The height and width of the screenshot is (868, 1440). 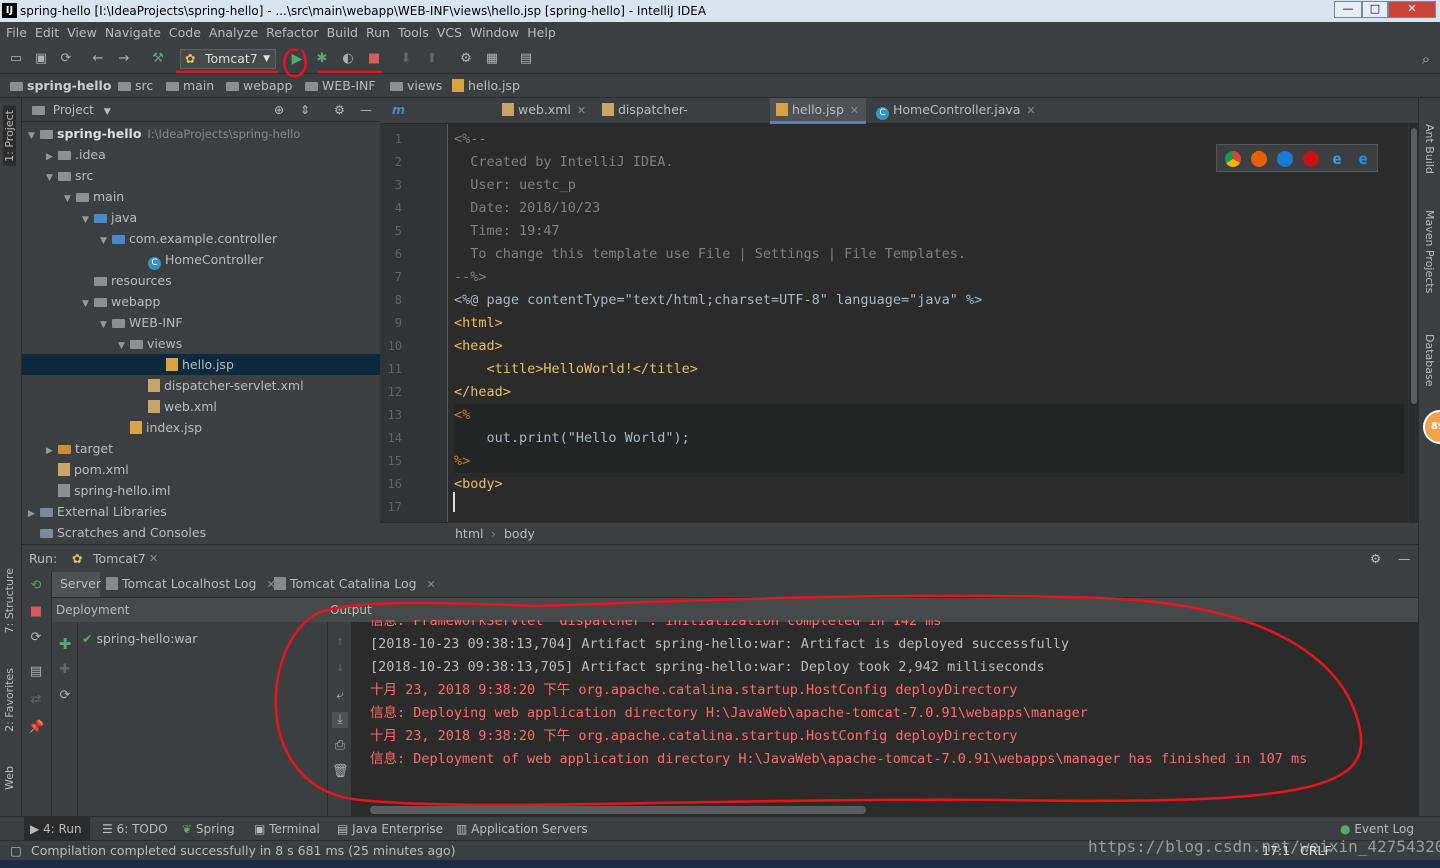 What do you see at coordinates (135, 829) in the screenshot?
I see `tool-tab-todo: ☰ 6: TODO` at bounding box center [135, 829].